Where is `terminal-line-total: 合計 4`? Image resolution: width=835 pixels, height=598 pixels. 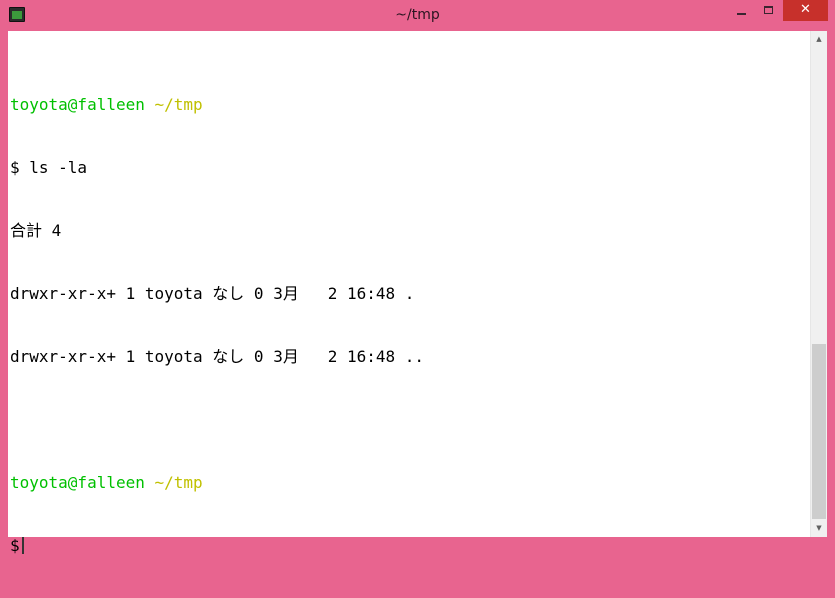
terminal-line-total: 合計 4 is located at coordinates (36, 230).